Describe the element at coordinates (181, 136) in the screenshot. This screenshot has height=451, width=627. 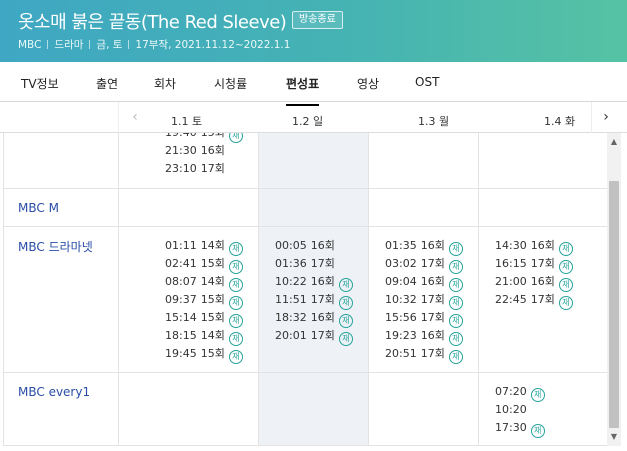
I see `air-time: 19:40` at that location.